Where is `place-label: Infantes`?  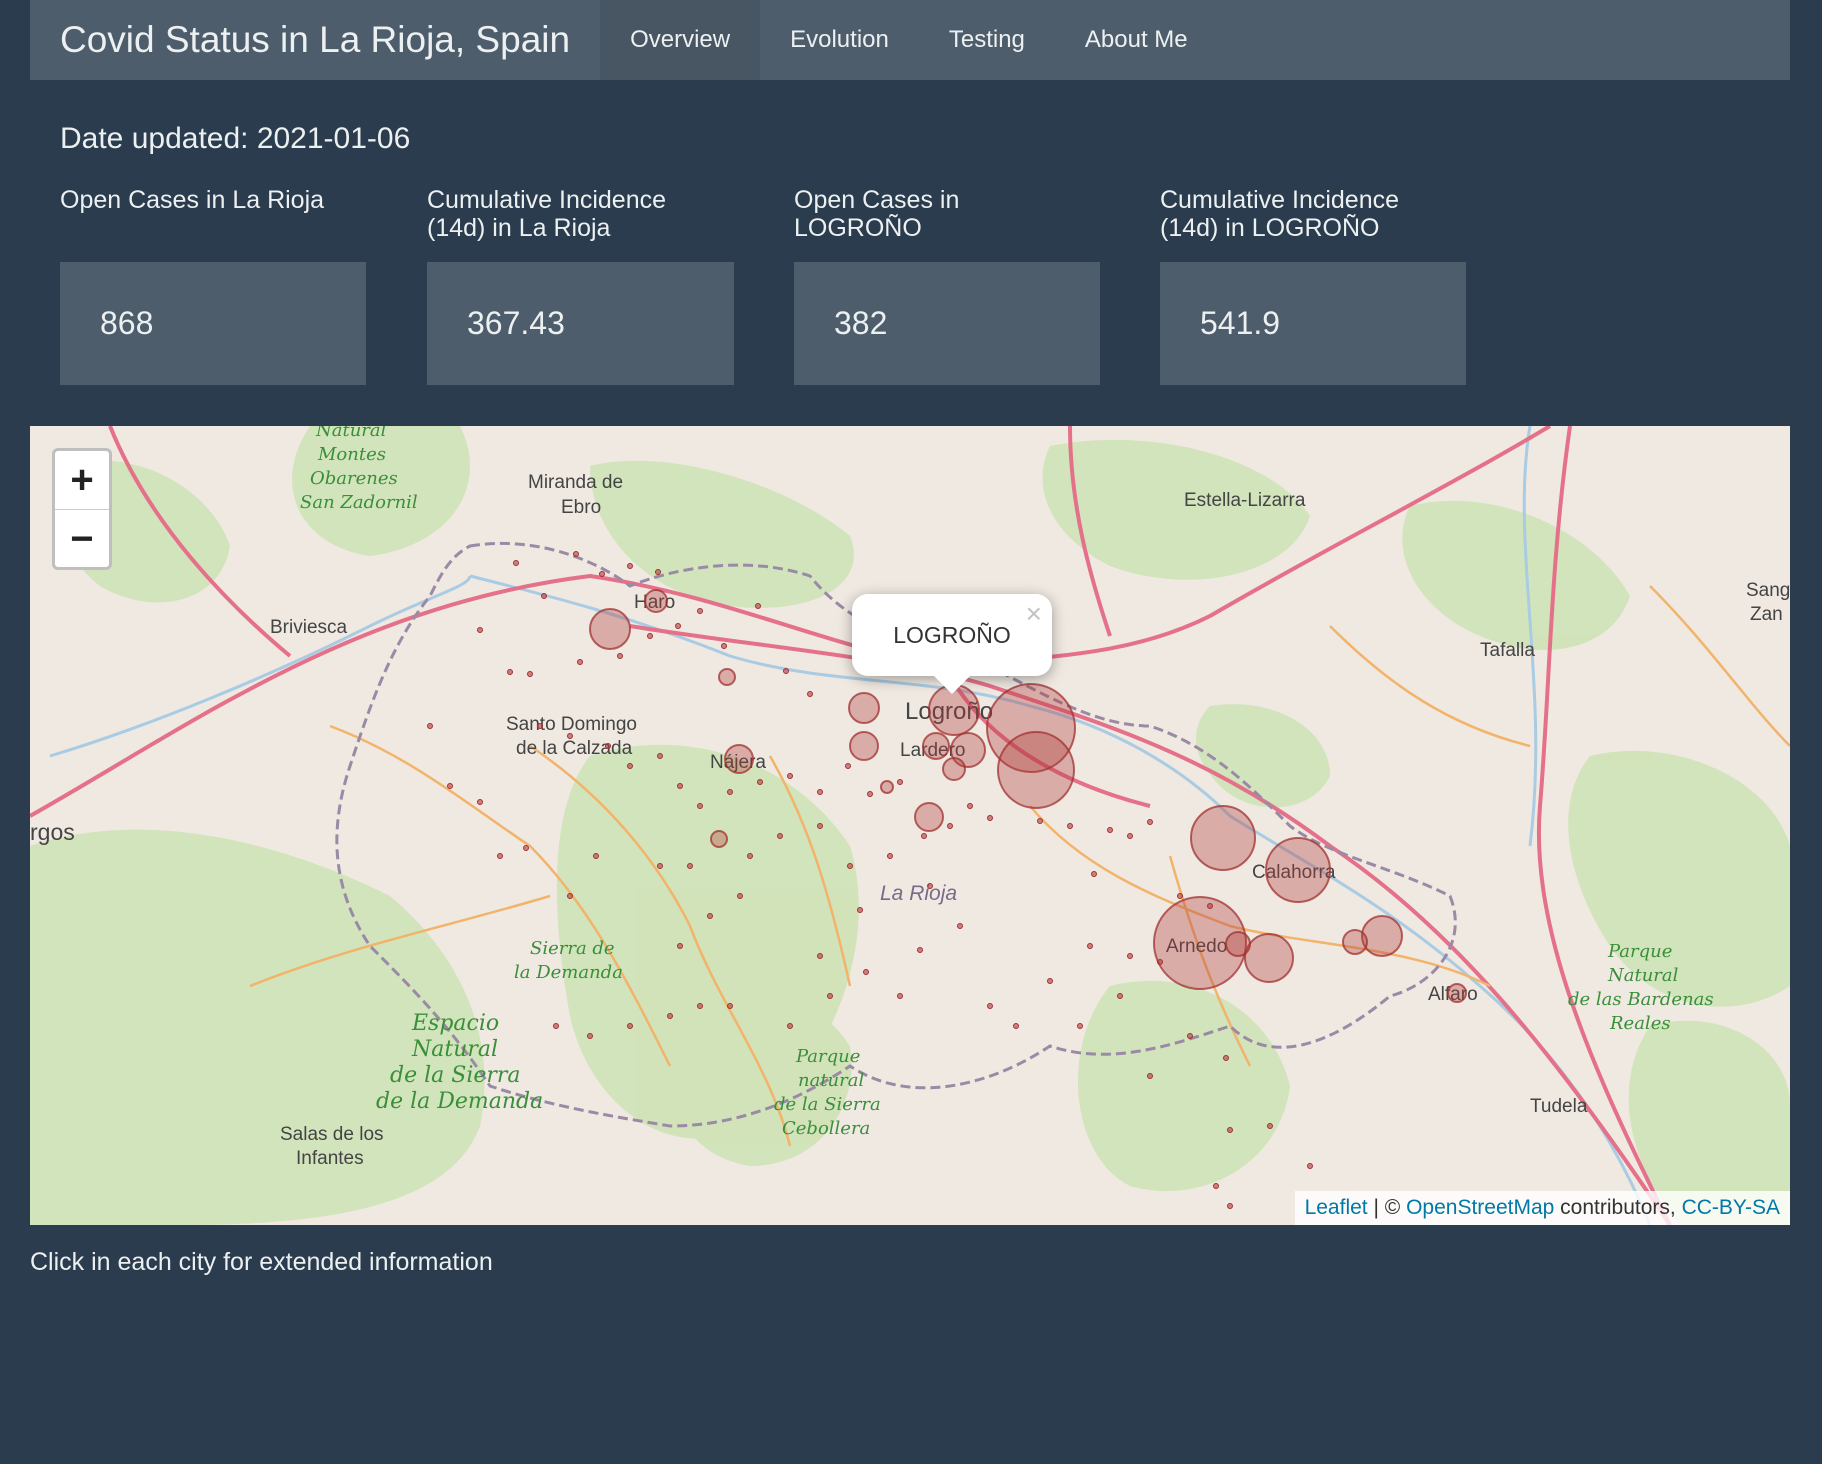
place-label: Infantes is located at coordinates (330, 1158).